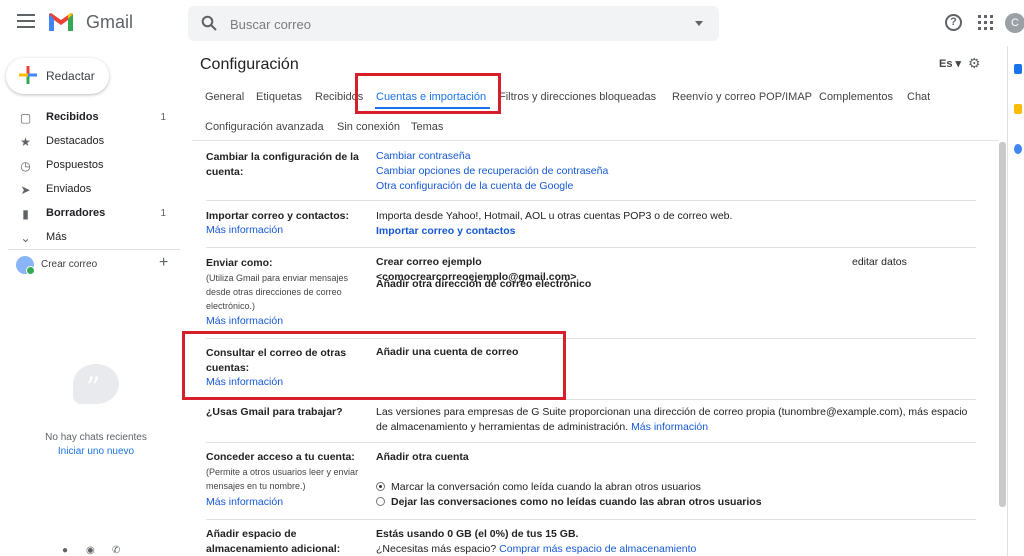 The image size is (1024, 556). Describe the element at coordinates (90, 239) in the screenshot. I see `sidebar-item-more: ⌄ Más` at that location.